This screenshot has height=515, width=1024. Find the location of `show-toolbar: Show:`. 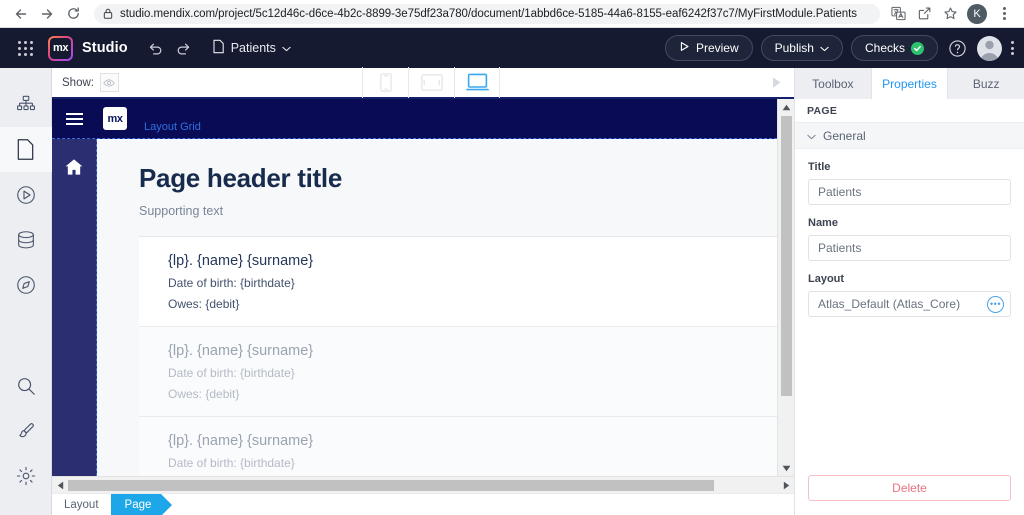

show-toolbar: Show: is located at coordinates (423, 83).